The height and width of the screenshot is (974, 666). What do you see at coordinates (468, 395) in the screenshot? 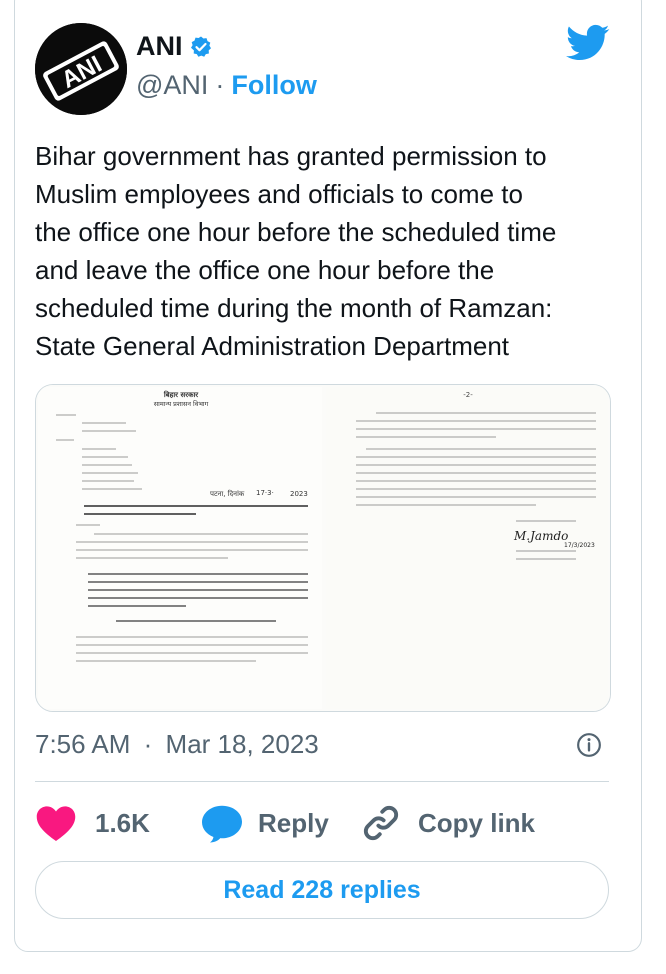
I see `letter-page-number: -2-` at bounding box center [468, 395].